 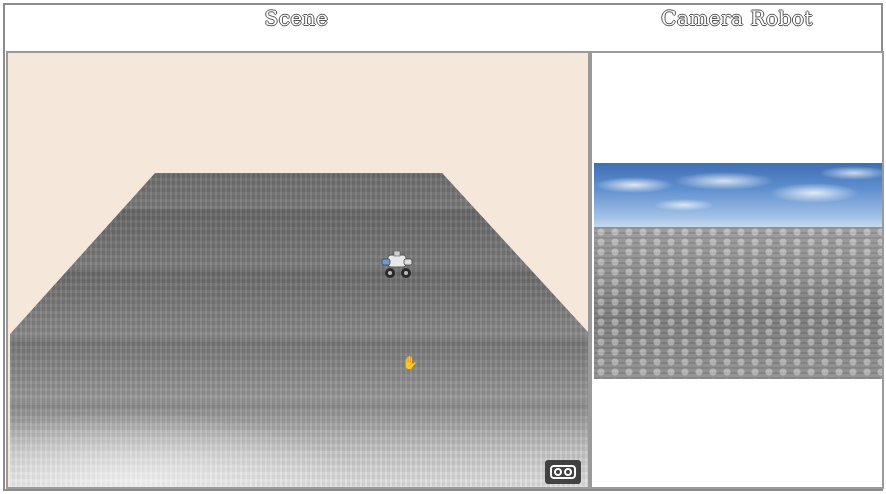 I want to click on robot-camera-feed, so click(x=738, y=271).